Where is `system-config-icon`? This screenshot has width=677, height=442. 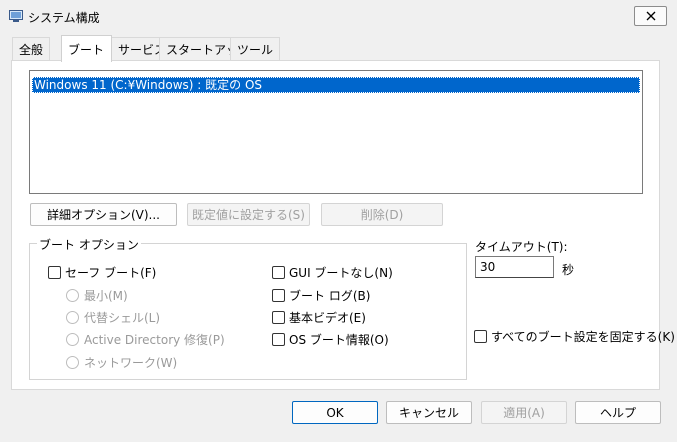
system-config-icon is located at coordinates (16, 16).